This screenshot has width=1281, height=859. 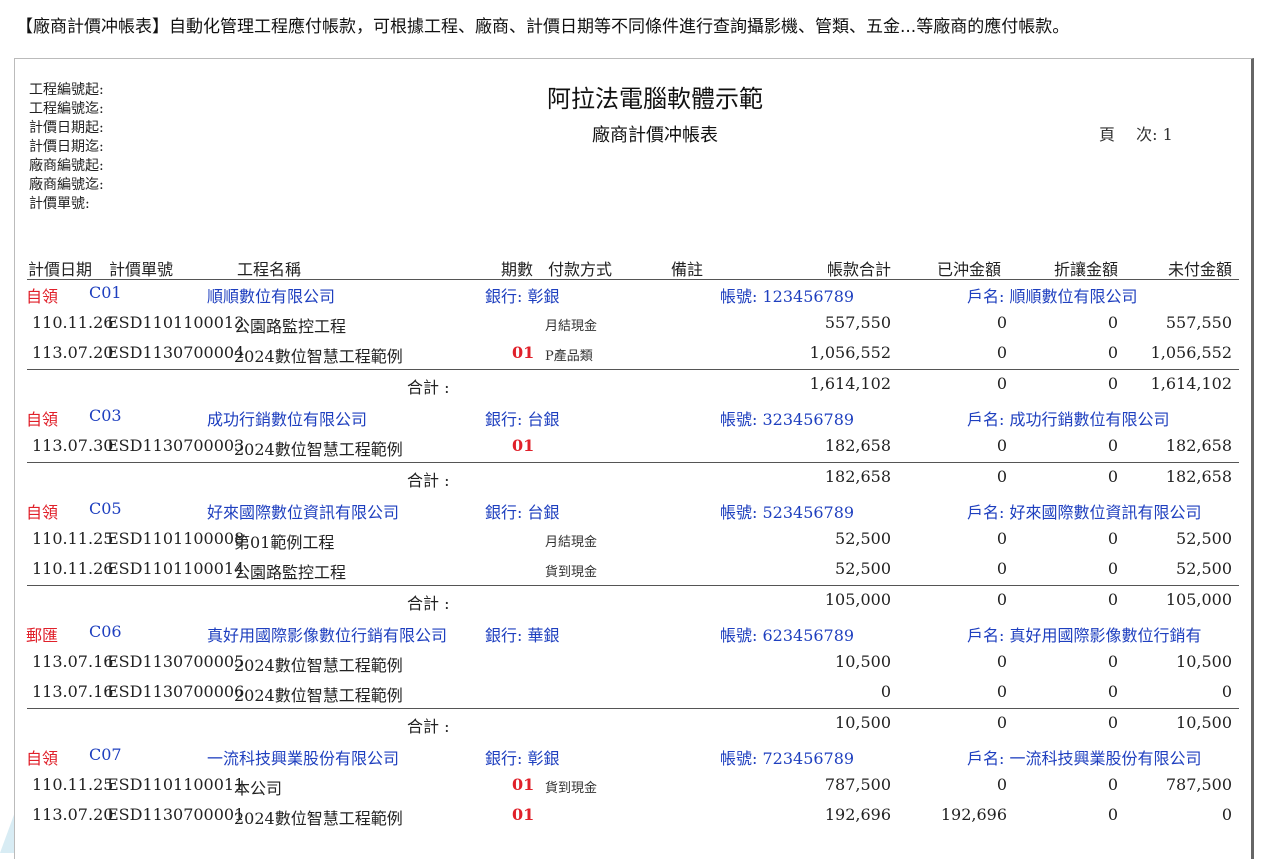 I want to click on vendor-payment-type: 郵匯, so click(x=42, y=635).